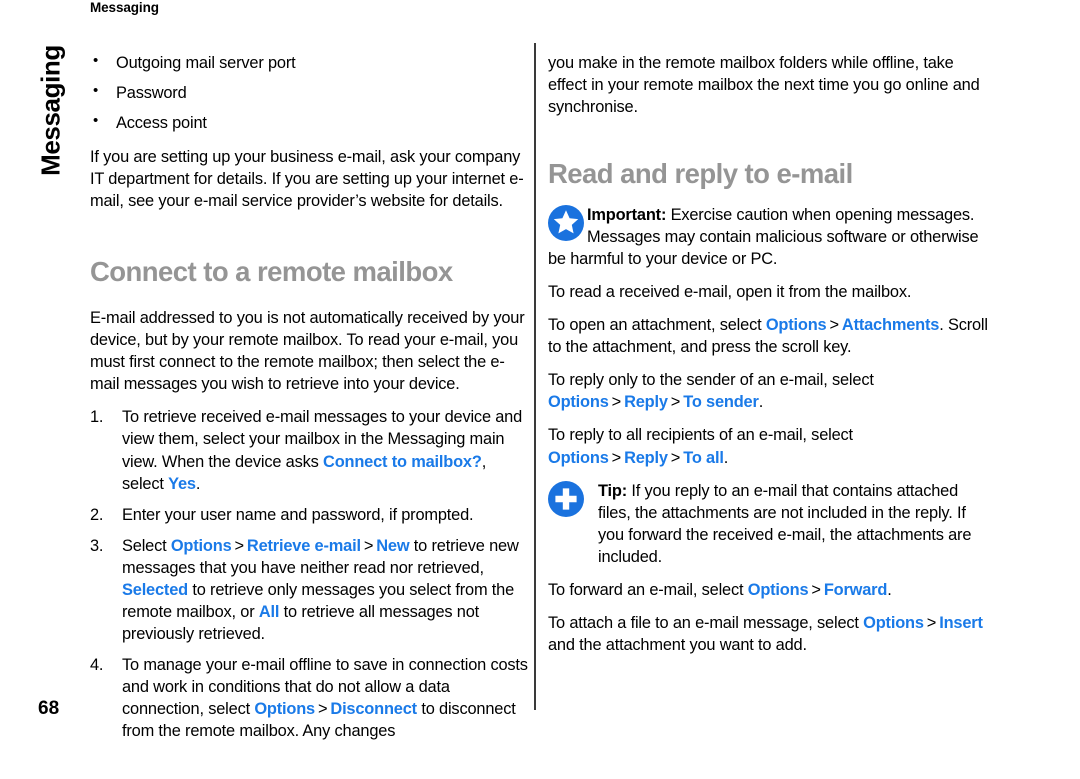  What do you see at coordinates (182, 483) in the screenshot?
I see `ui-term: Yes` at bounding box center [182, 483].